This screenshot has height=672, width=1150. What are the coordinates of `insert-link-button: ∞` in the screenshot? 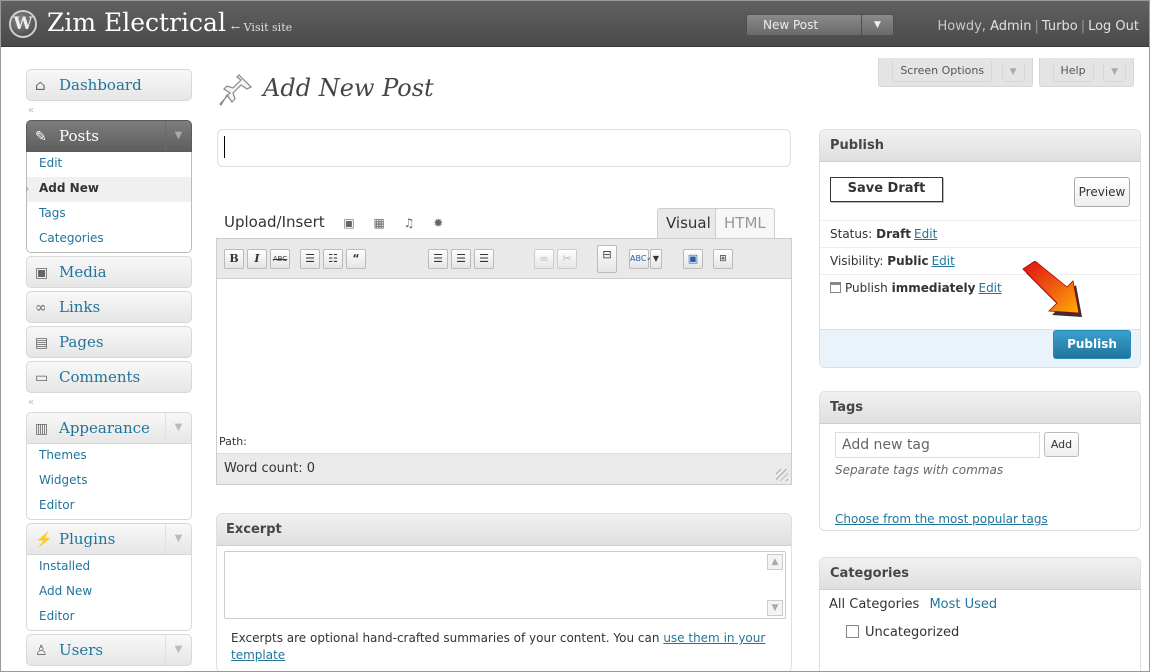 It's located at (544, 259).